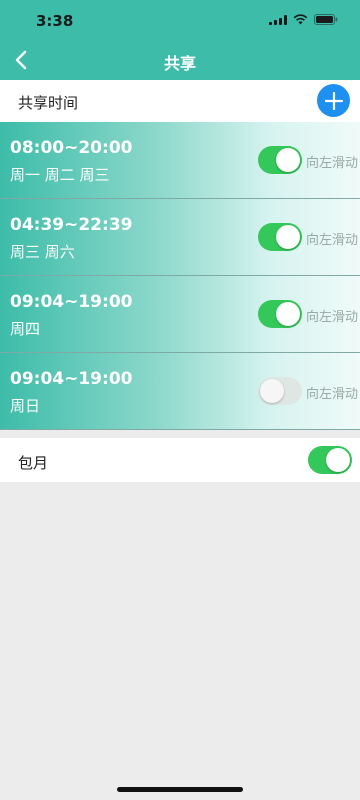 This screenshot has height=800, width=360. What do you see at coordinates (300, 19) in the screenshot?
I see `wifi-icon` at bounding box center [300, 19].